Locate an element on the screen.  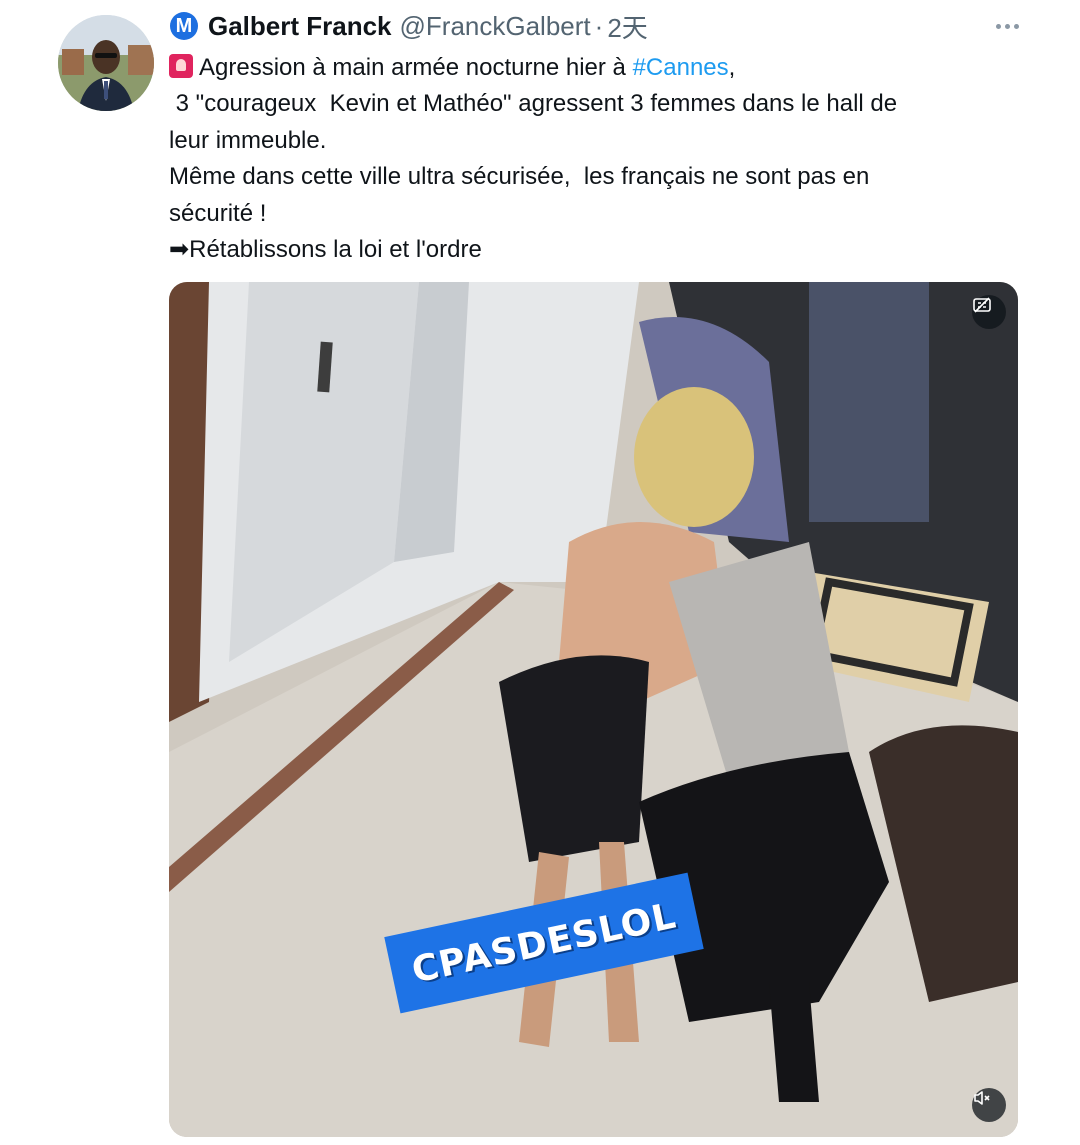
verified-m-badge-icon: M is located at coordinates (184, 26).